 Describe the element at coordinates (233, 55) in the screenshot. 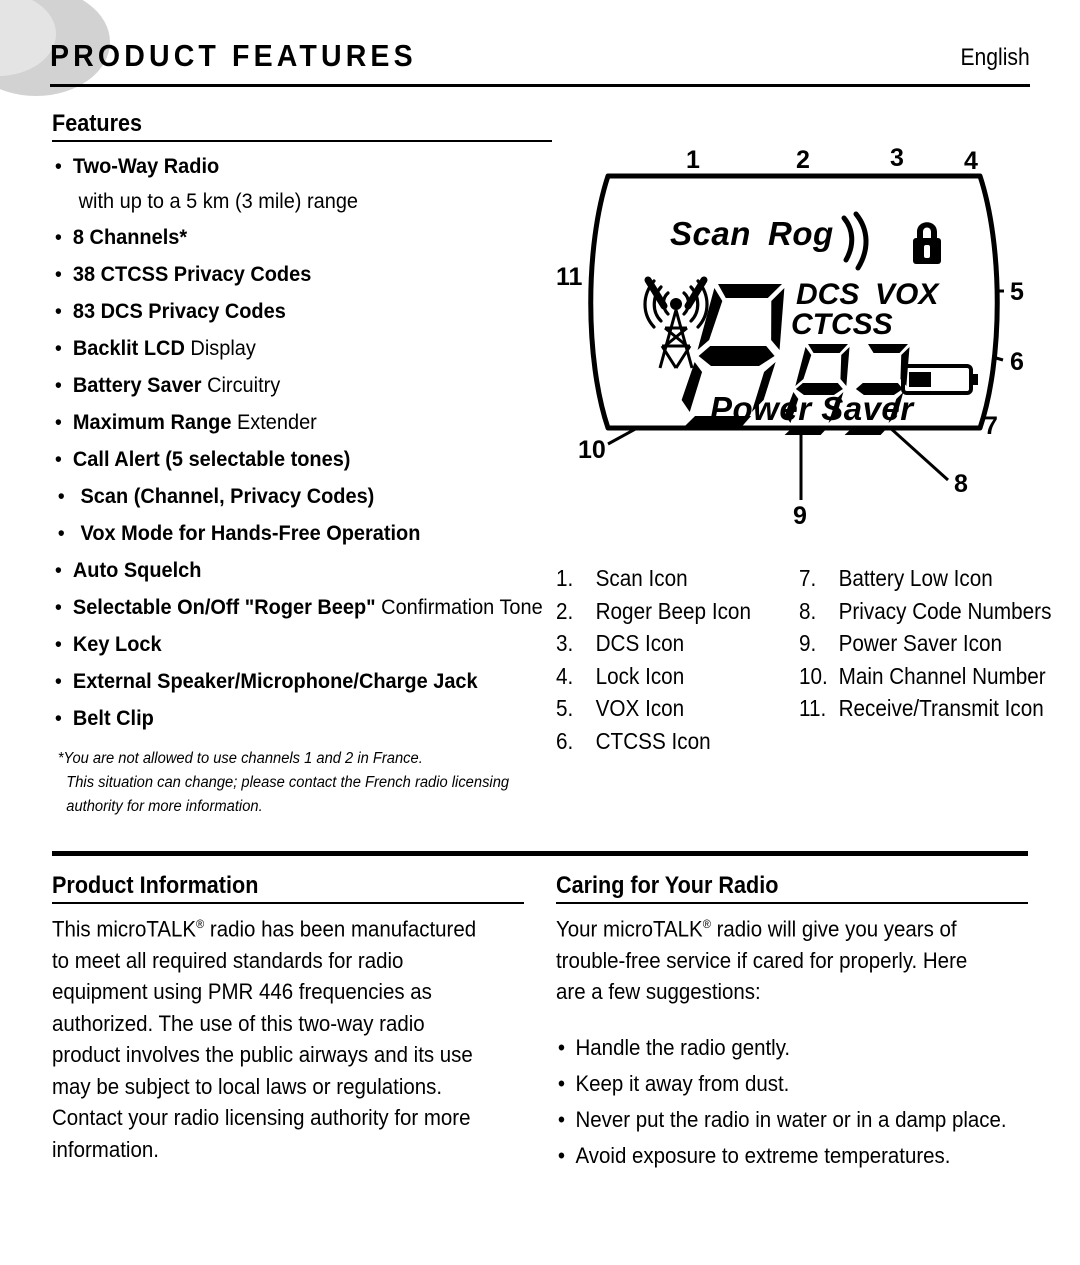

I see `page-title: PRODUCT FEATURES` at that location.